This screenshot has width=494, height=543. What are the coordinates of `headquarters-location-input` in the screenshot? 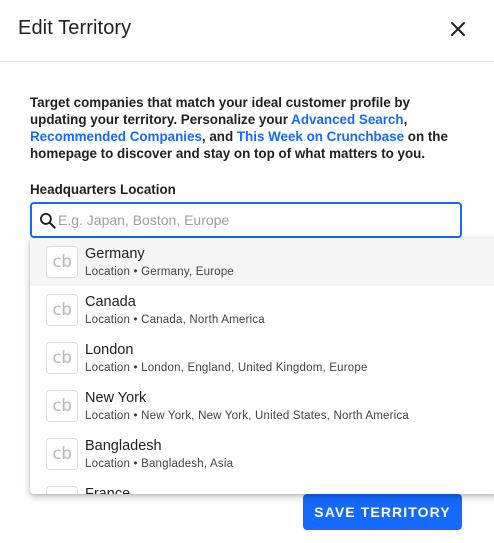 It's located at (256, 220).